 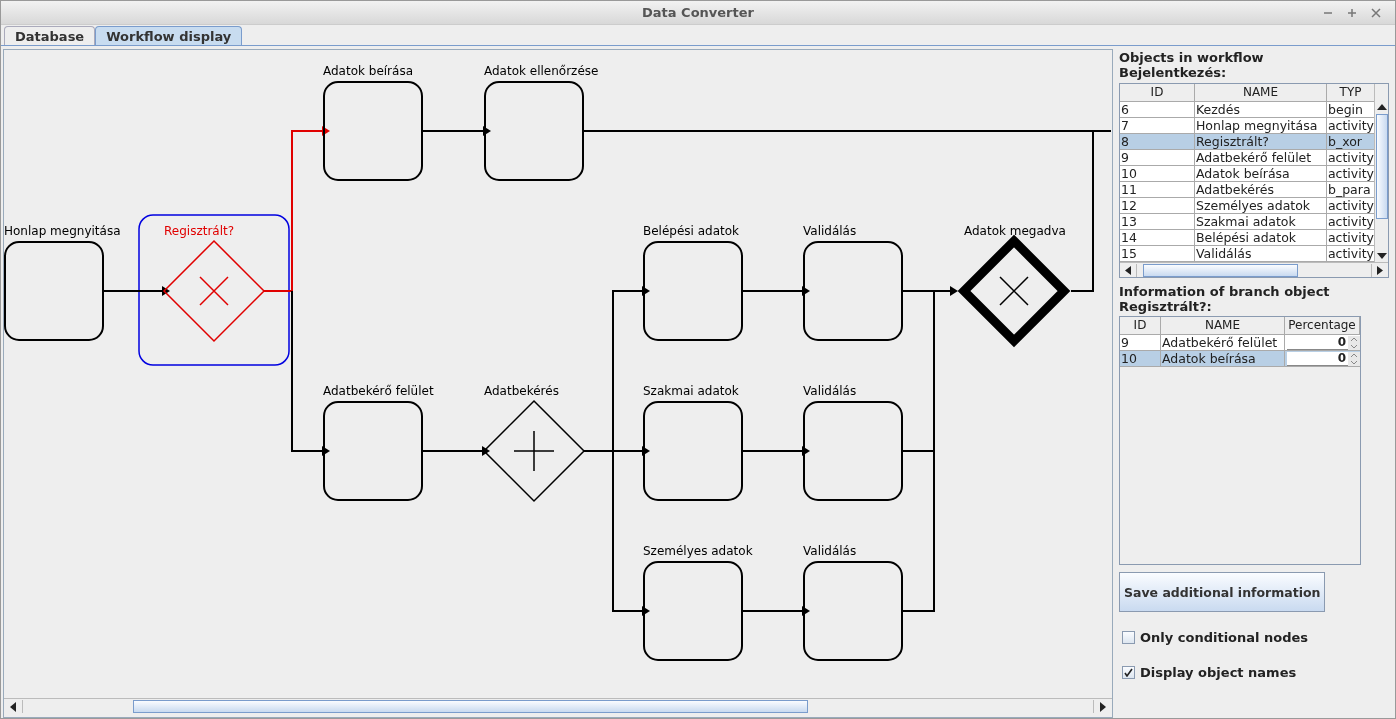 What do you see at coordinates (1247, 126) in the screenshot?
I see `table-row: 7 Honlap megnyitása activity` at bounding box center [1247, 126].